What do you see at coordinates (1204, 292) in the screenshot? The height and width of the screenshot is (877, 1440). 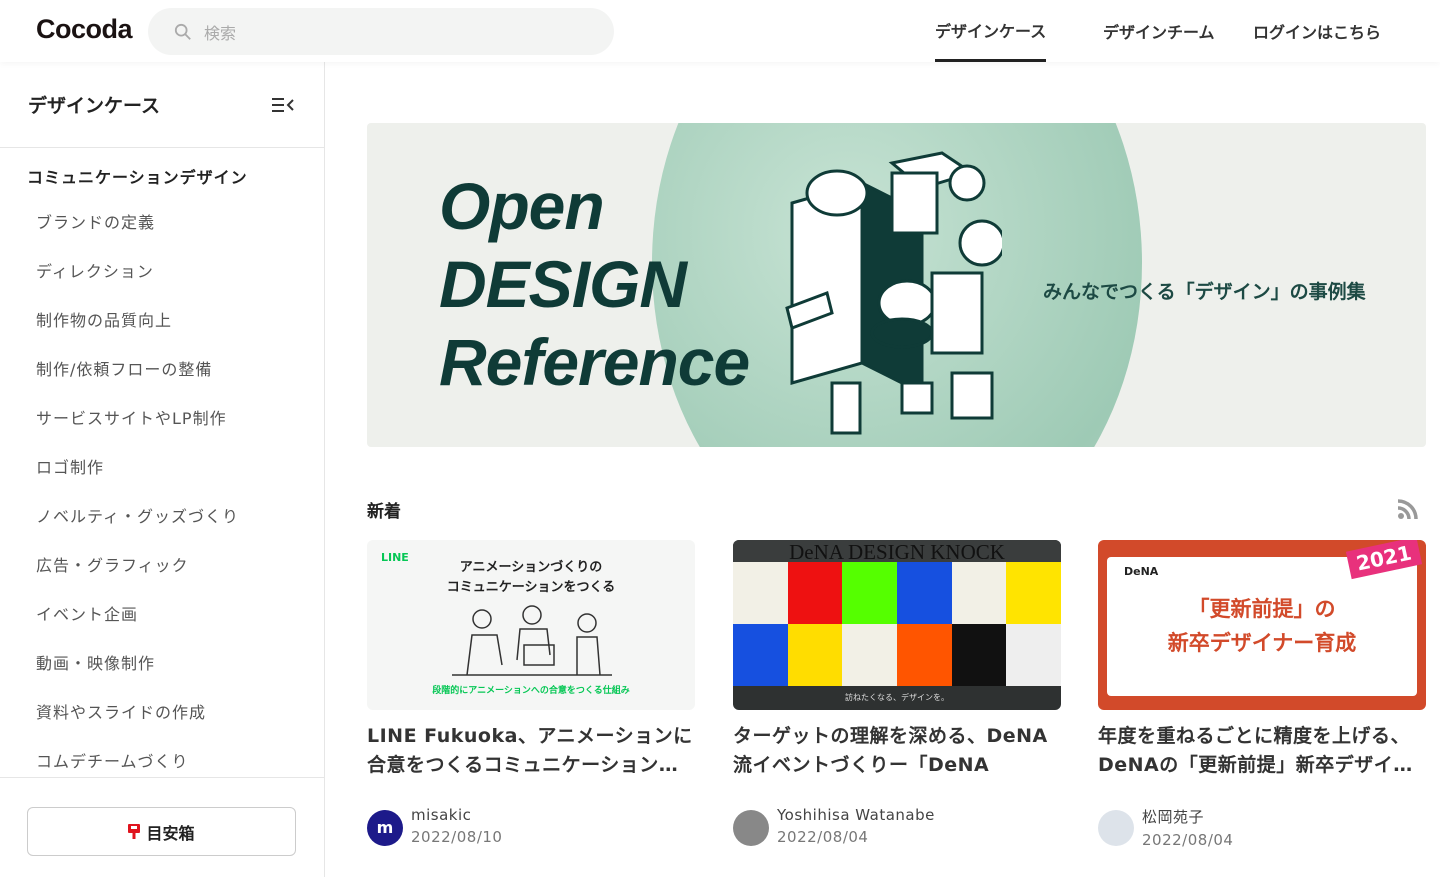 I see `banner-subtitle: みんなでつくる「デザイン」の事例集` at bounding box center [1204, 292].